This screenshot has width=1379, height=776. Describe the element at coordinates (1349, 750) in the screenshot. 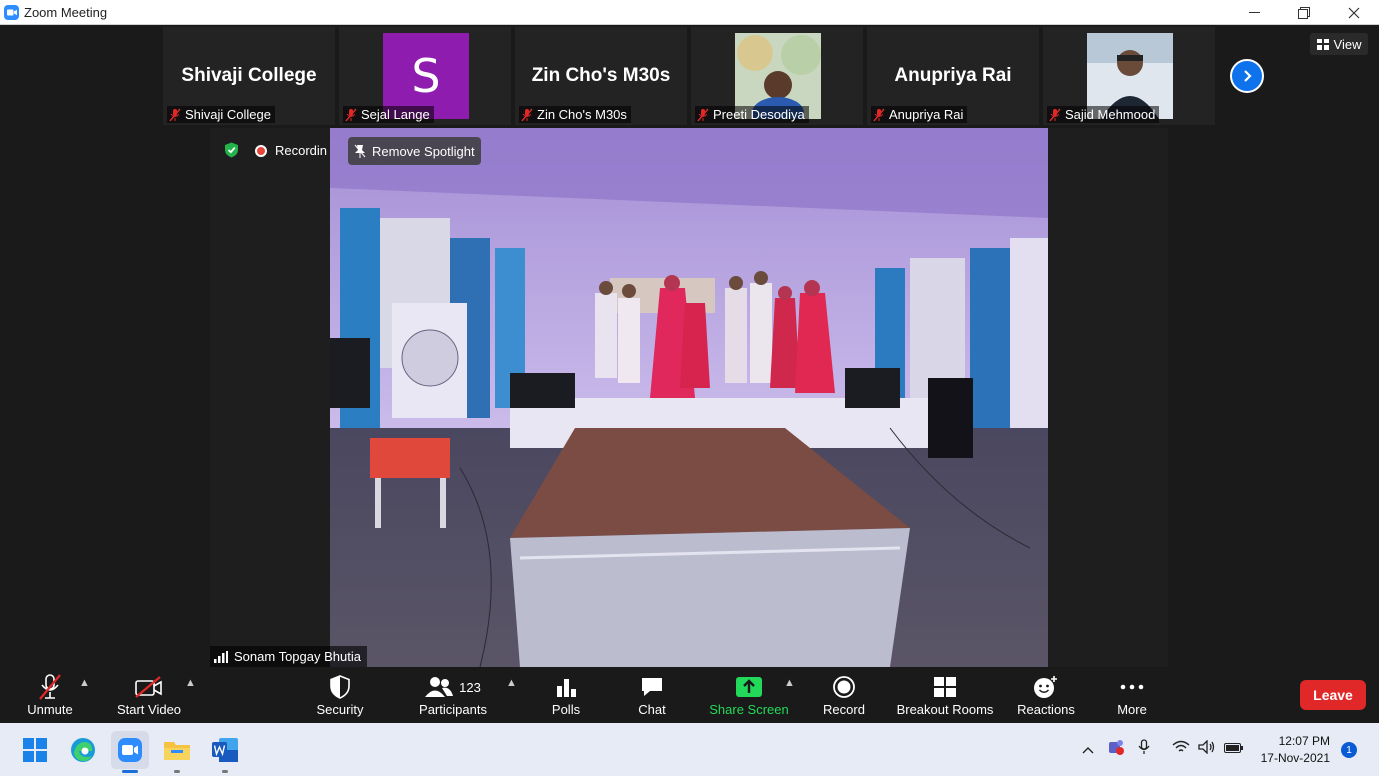

I see `notification-badge: 1` at that location.